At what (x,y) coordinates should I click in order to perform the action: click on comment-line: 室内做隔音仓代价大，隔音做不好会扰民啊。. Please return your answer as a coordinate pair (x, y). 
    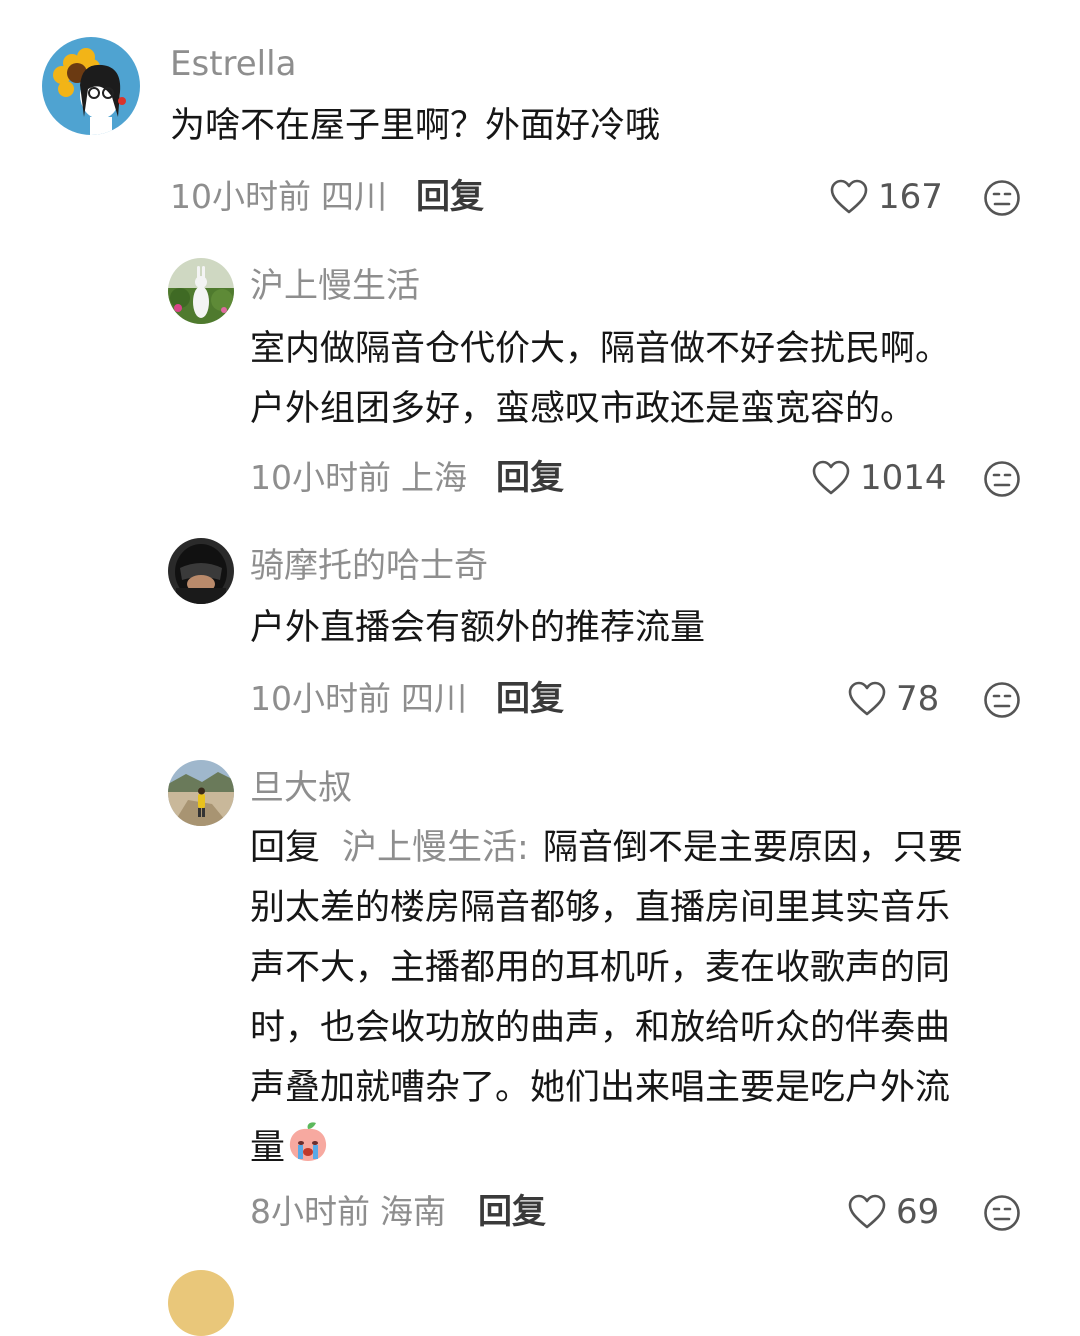
    Looking at the image, I should click on (600, 349).